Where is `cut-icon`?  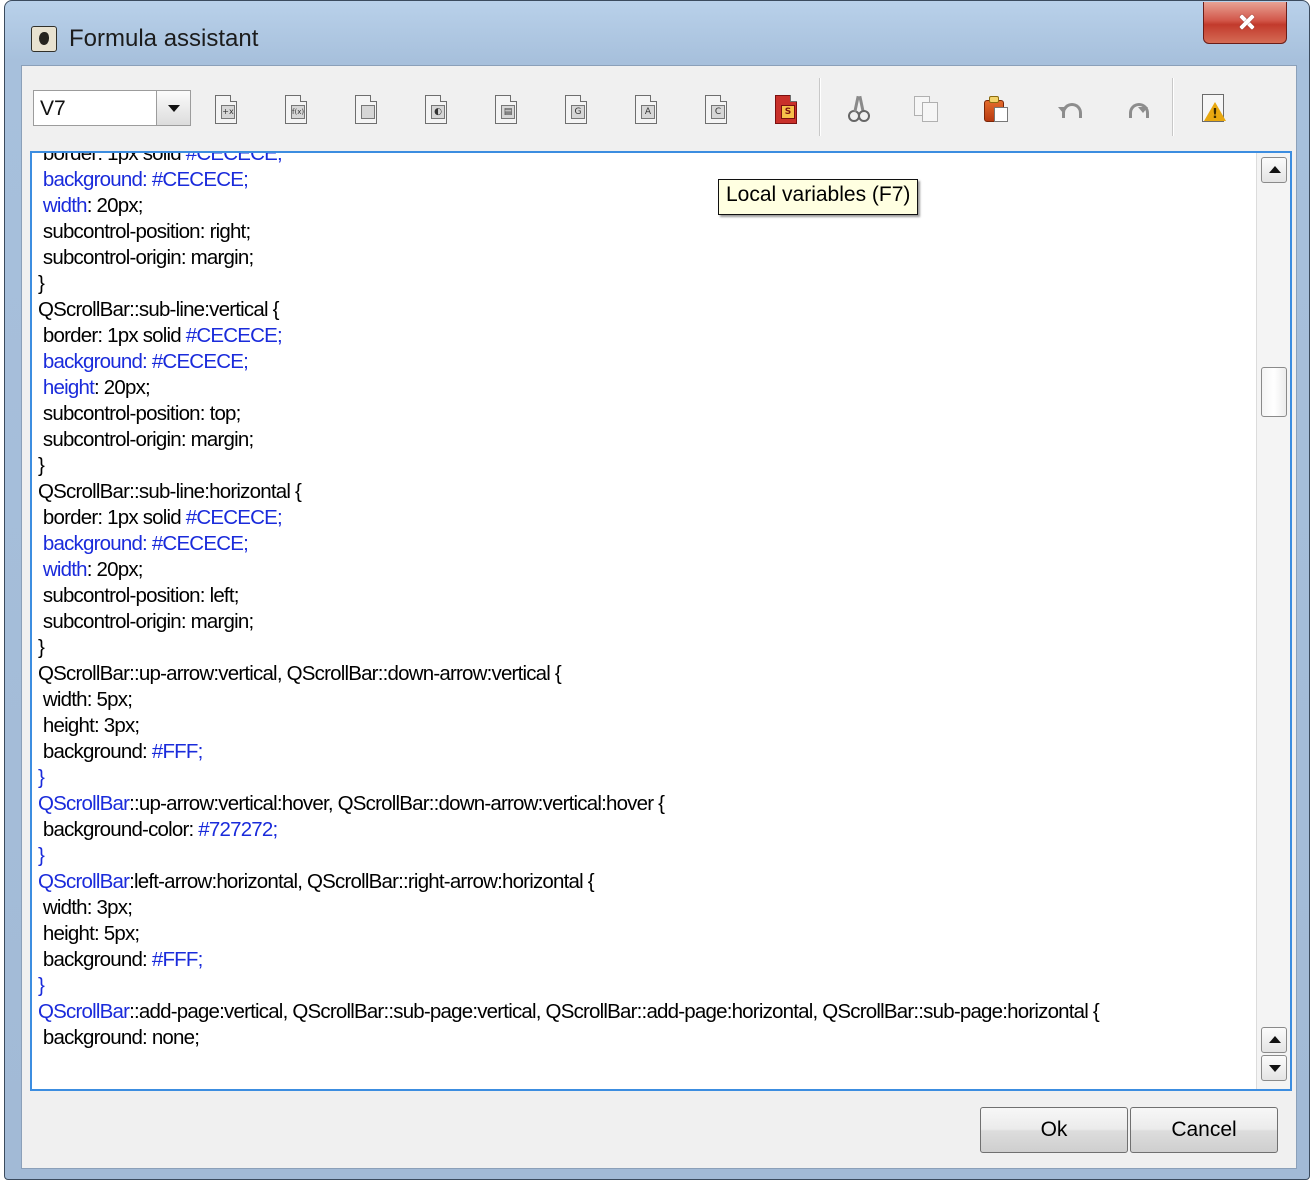
cut-icon is located at coordinates (859, 108).